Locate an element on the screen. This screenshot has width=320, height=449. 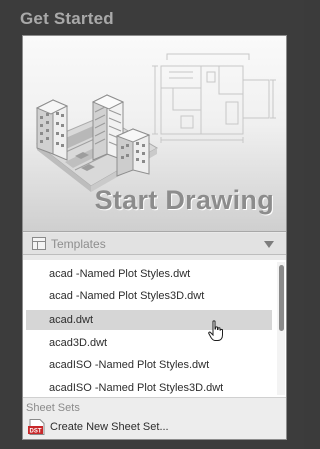
template-item: acad -Named Plot Styles.dwt is located at coordinates (149, 274).